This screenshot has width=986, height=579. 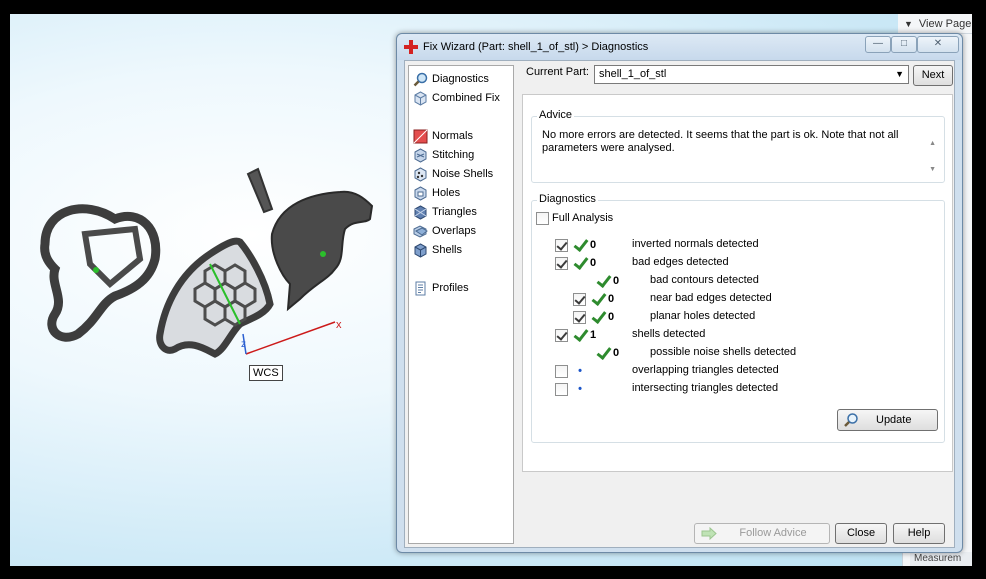 What do you see at coordinates (322, 251) in the screenshot?
I see `part-shape-right` at bounding box center [322, 251].